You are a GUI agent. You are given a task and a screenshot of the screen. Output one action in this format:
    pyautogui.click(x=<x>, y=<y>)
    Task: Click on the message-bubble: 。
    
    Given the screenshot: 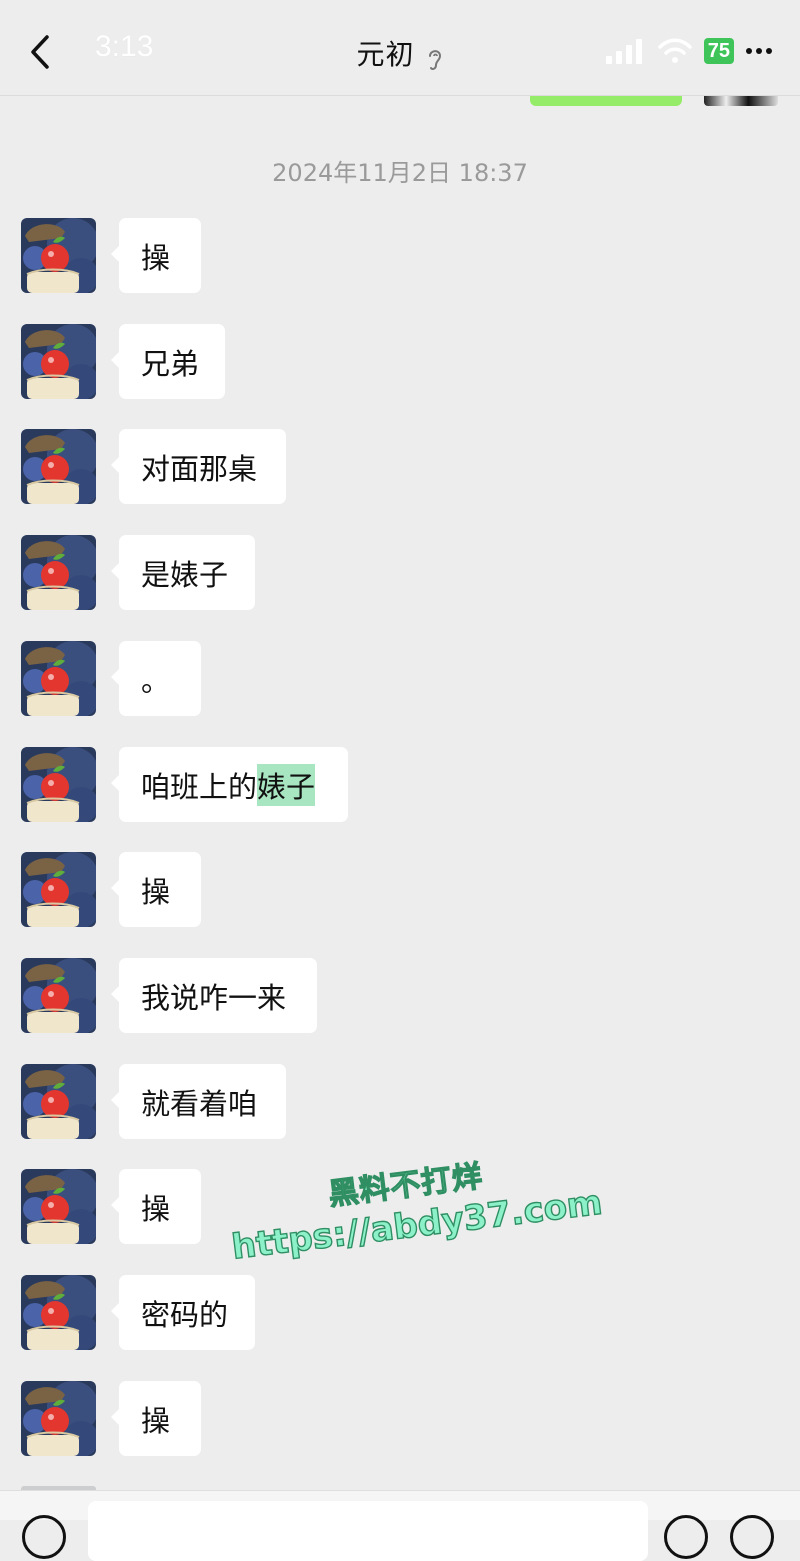 What is the action you would take?
    pyautogui.click(x=156, y=678)
    